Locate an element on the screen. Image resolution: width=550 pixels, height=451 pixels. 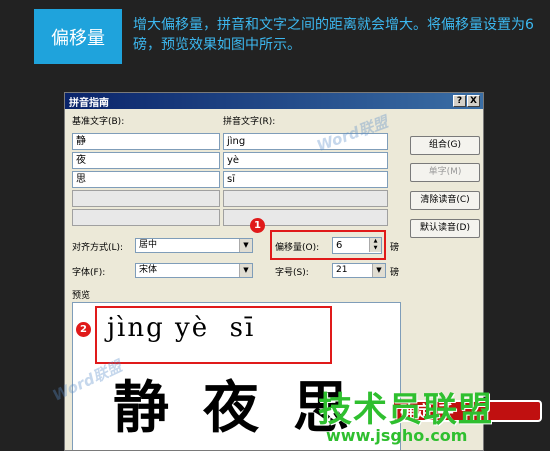
pinyin-highlight-box is located at coordinates (213, 335).